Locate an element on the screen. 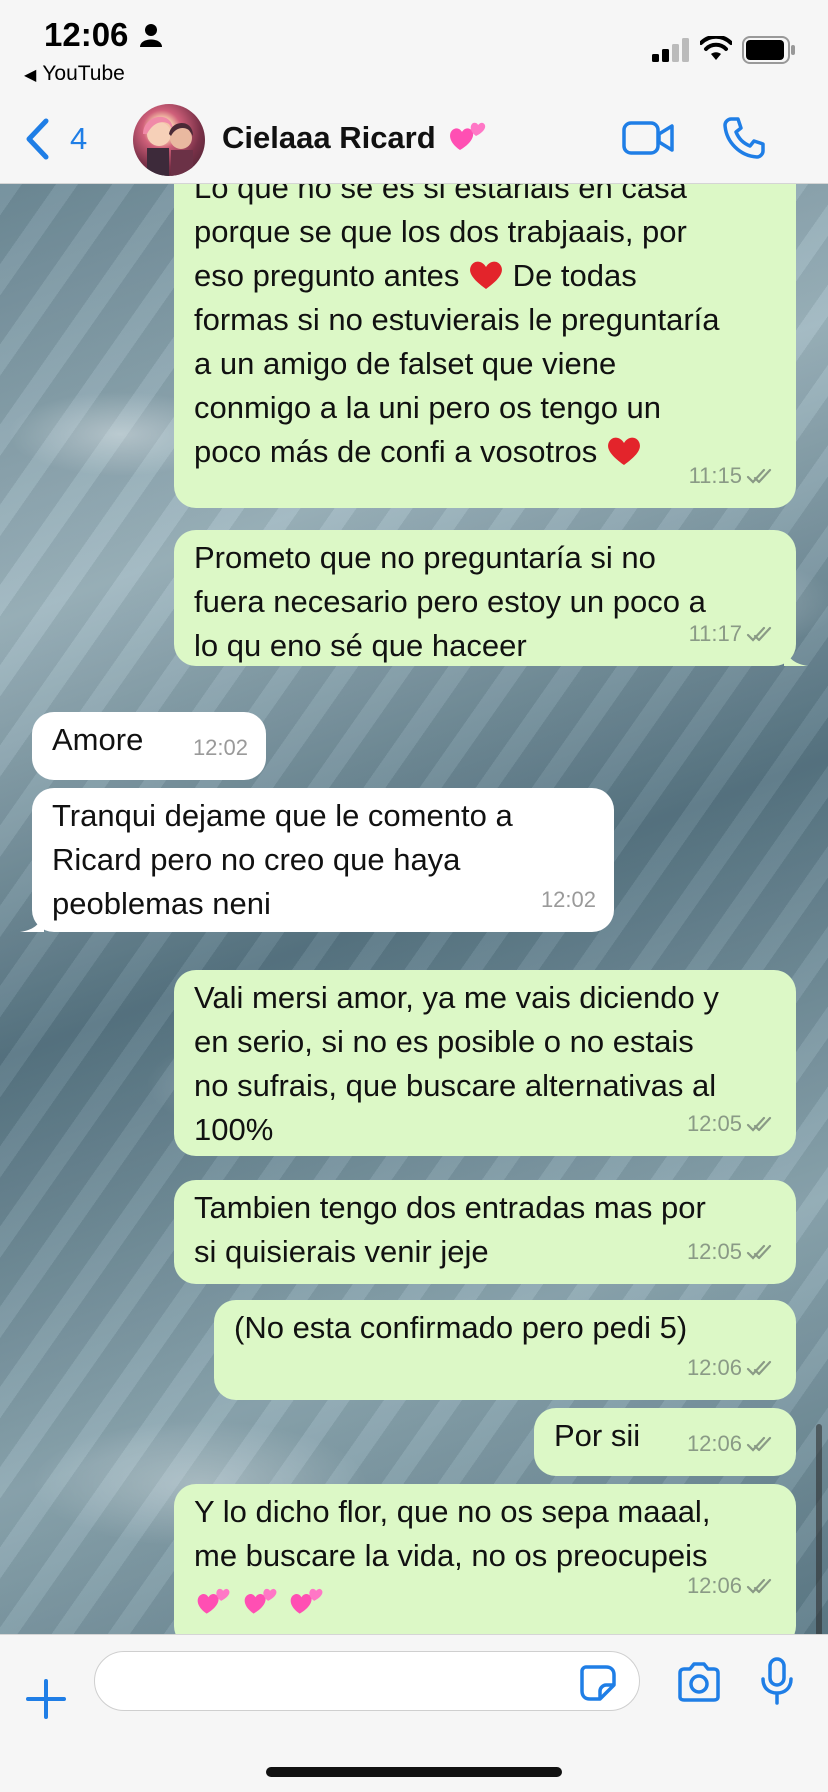  scrollbar is located at coordinates (819, 1529).